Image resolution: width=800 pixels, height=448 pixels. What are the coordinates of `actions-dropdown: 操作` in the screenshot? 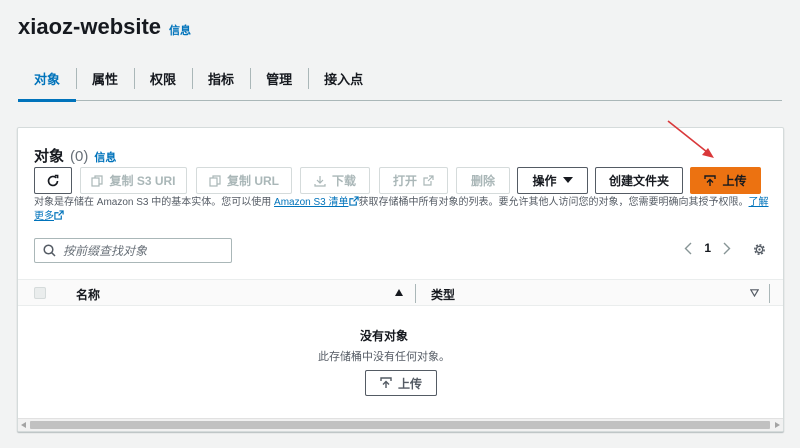 It's located at (552, 180).